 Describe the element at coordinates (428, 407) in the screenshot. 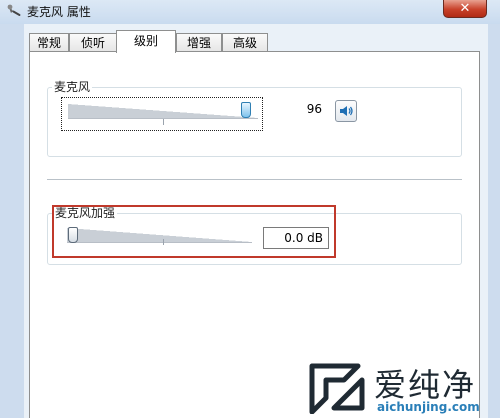

I see `watermark-url: aichunjing.com` at that location.